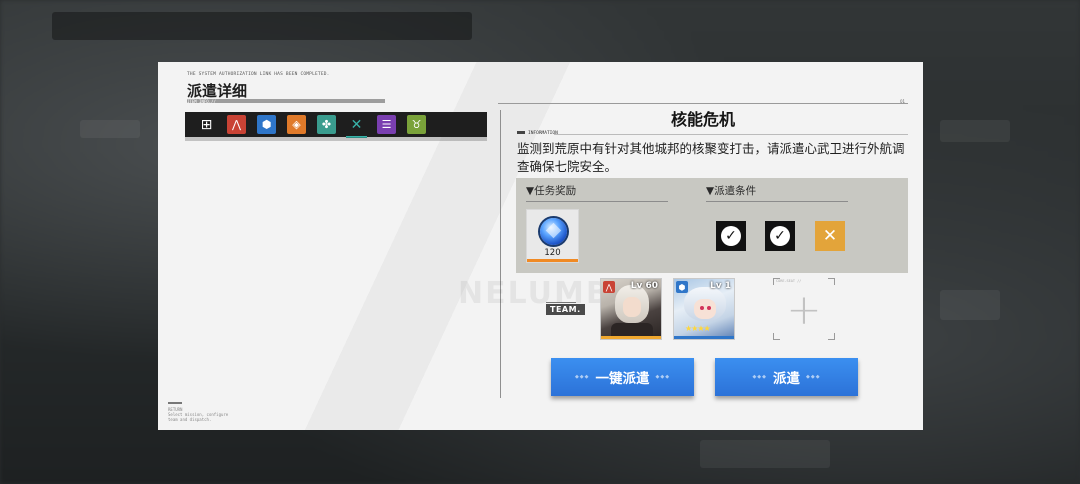 The image size is (1080, 484). What do you see at coordinates (561, 302) in the screenshot?
I see `team-label-line` at bounding box center [561, 302].